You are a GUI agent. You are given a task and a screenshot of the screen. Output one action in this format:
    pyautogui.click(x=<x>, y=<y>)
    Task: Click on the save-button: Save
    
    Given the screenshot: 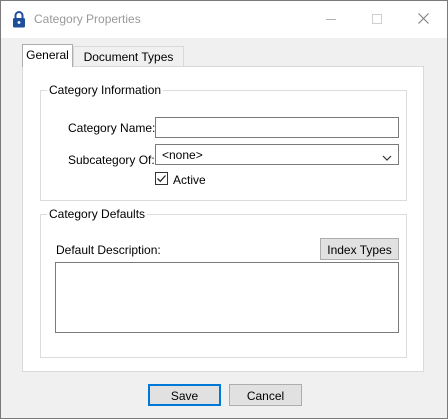 What is the action you would take?
    pyautogui.click(x=184, y=395)
    